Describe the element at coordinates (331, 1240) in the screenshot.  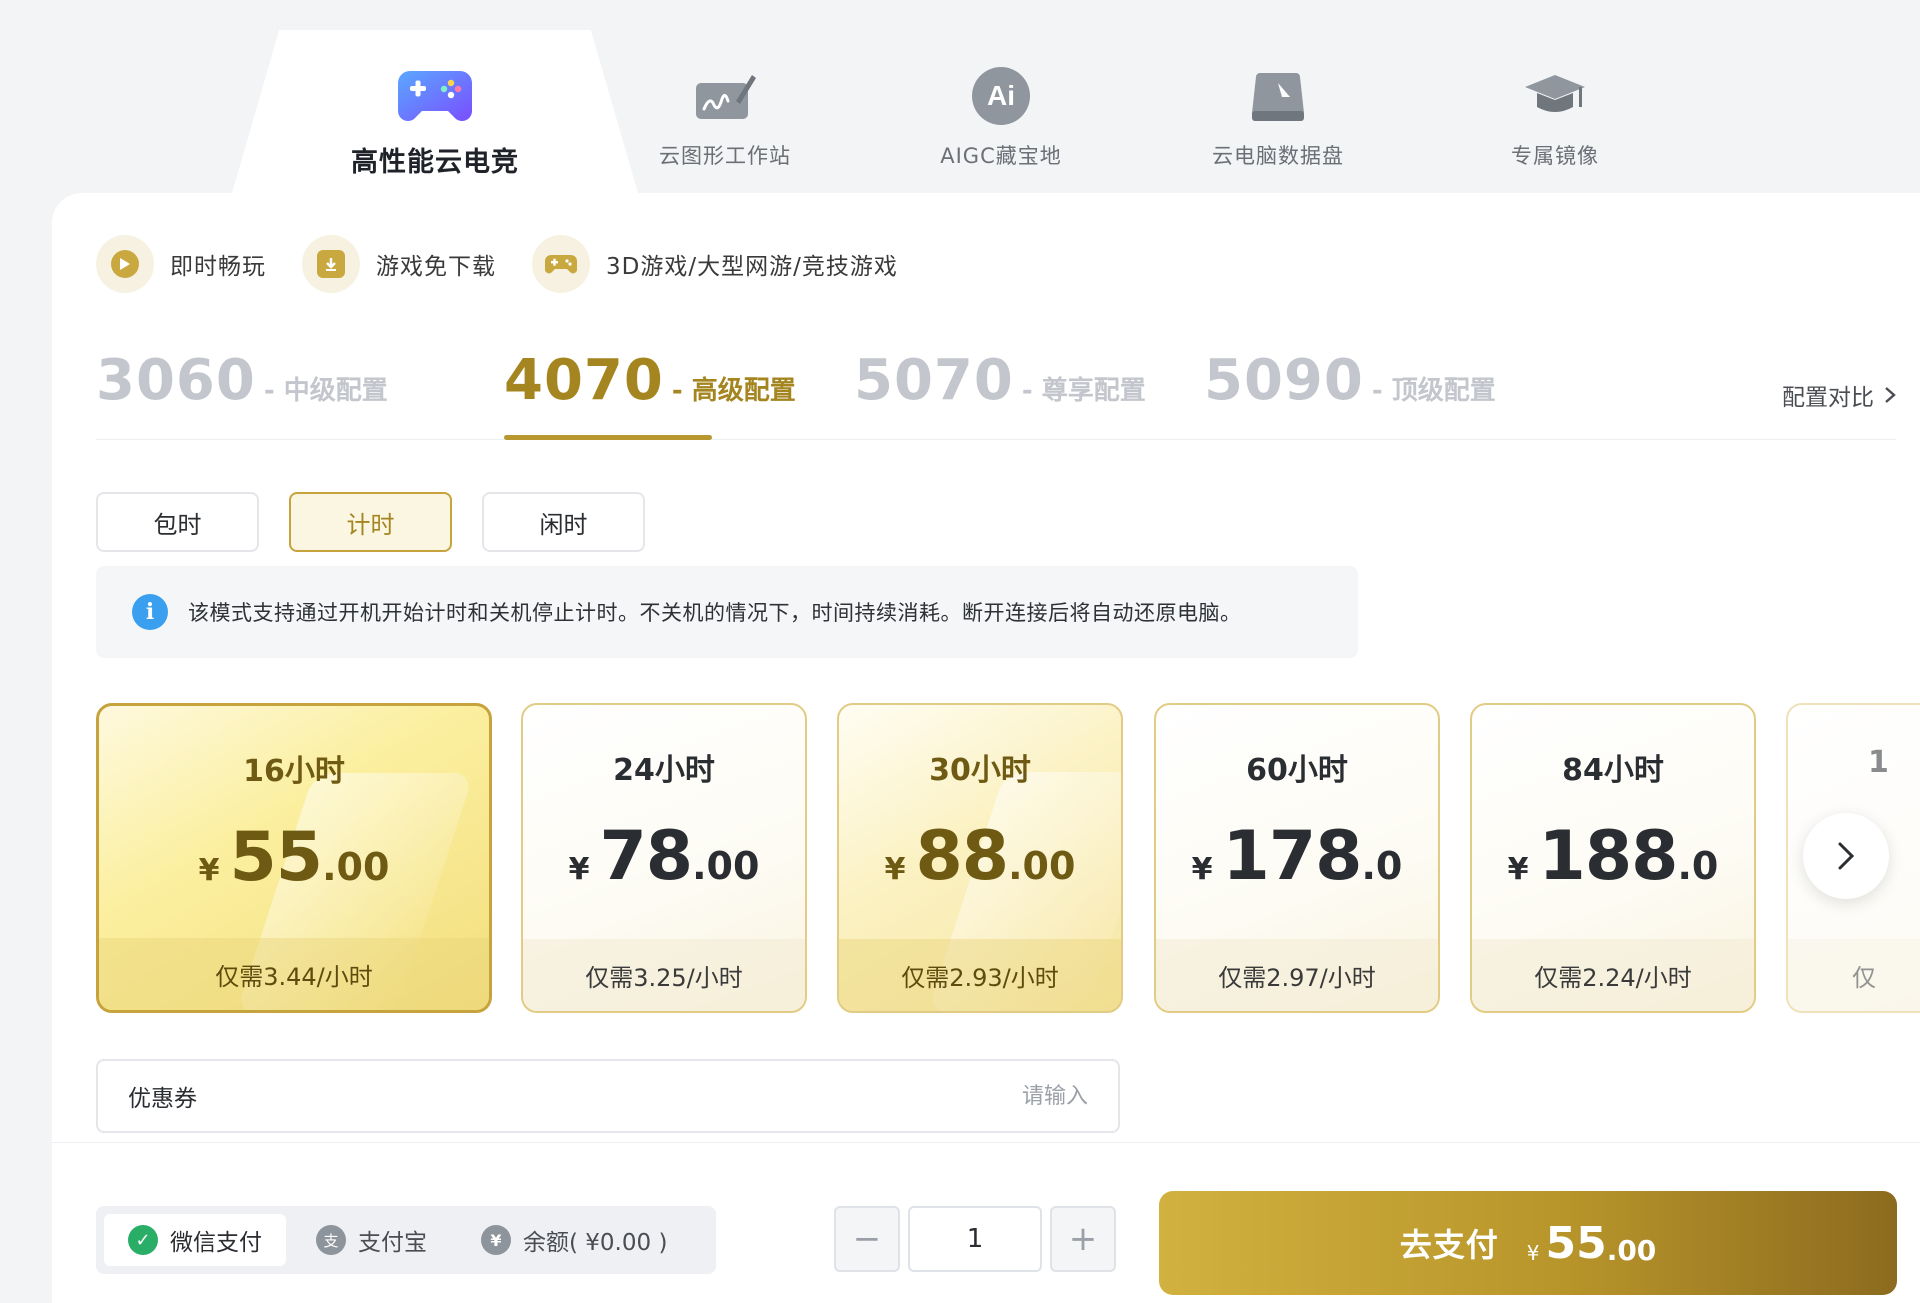
I see `alipay-icon: 支` at that location.